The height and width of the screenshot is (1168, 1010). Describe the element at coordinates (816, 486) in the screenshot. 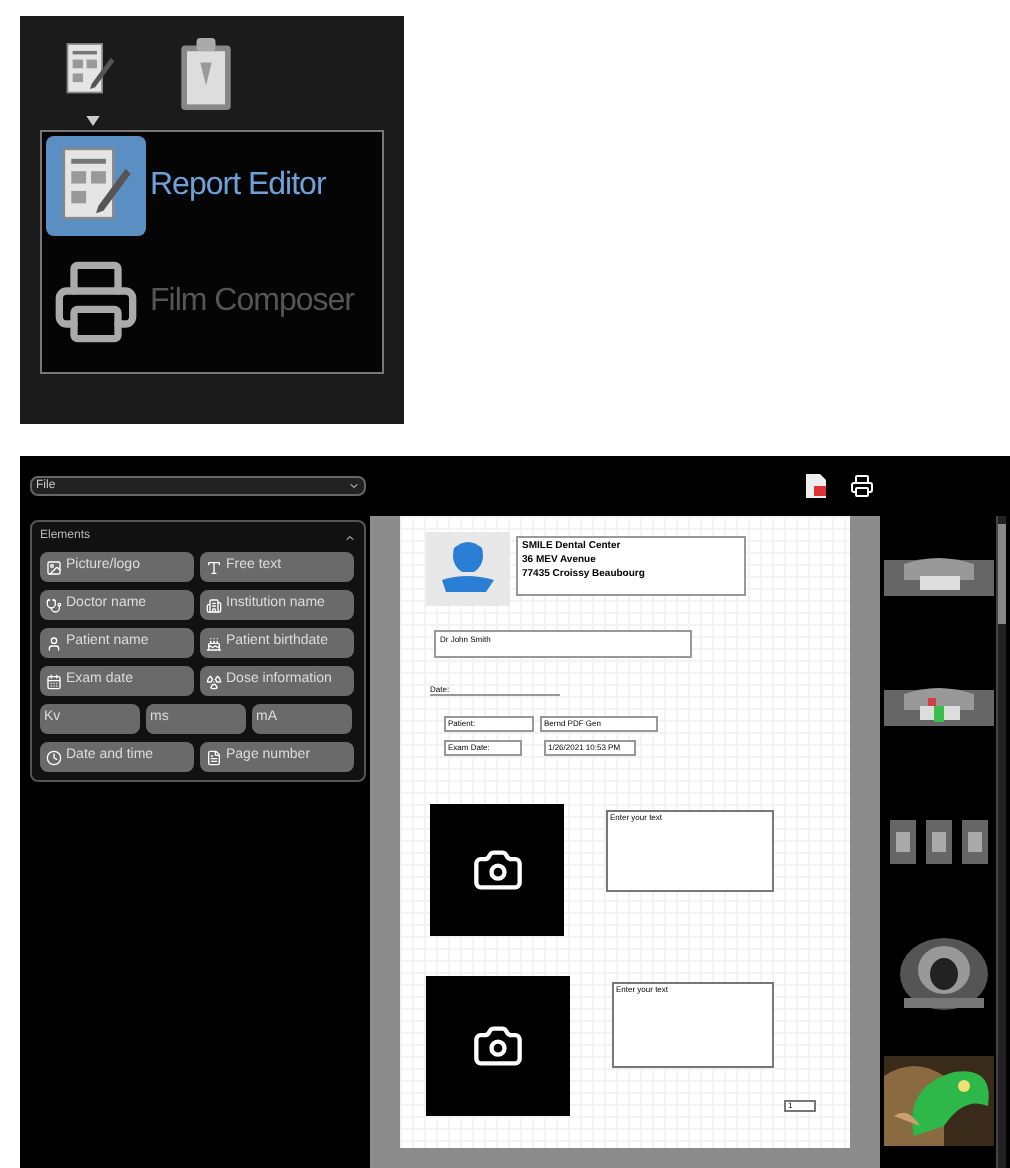

I see `pdf-file-icon` at that location.